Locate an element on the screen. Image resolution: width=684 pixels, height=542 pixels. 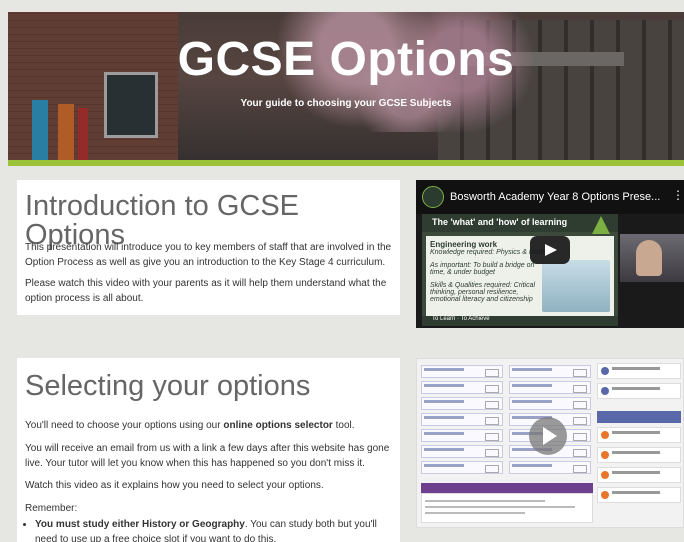
selecting-heading: Selecting your options is located at coordinates (168, 386).